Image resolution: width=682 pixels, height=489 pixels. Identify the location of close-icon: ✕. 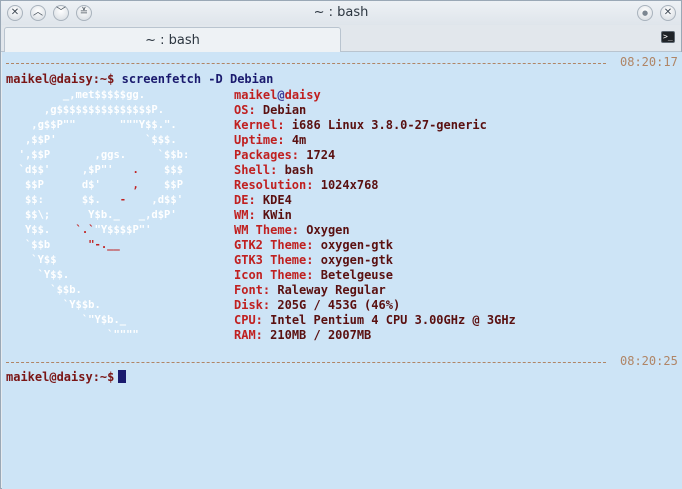
(668, 12).